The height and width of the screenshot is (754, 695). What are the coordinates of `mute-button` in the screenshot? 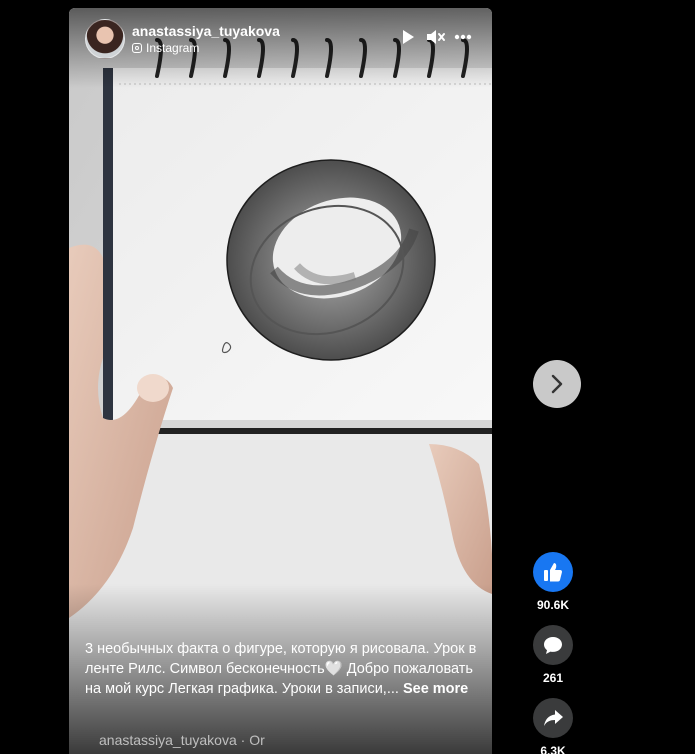 It's located at (436, 37).